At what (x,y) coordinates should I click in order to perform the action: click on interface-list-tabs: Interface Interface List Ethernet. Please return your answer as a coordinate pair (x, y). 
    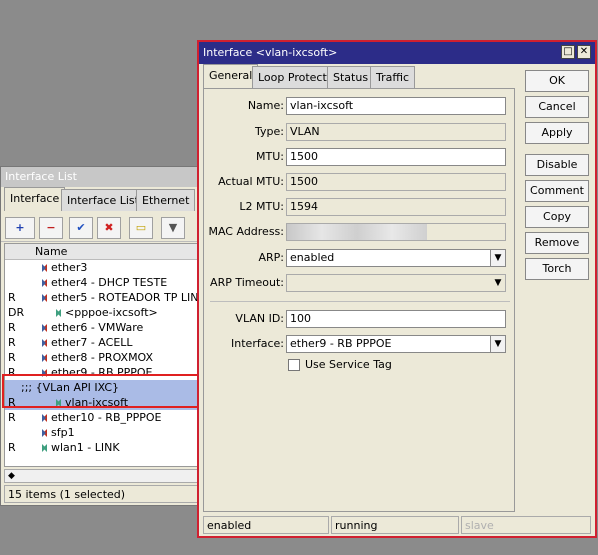
    Looking at the image, I should click on (105, 199).